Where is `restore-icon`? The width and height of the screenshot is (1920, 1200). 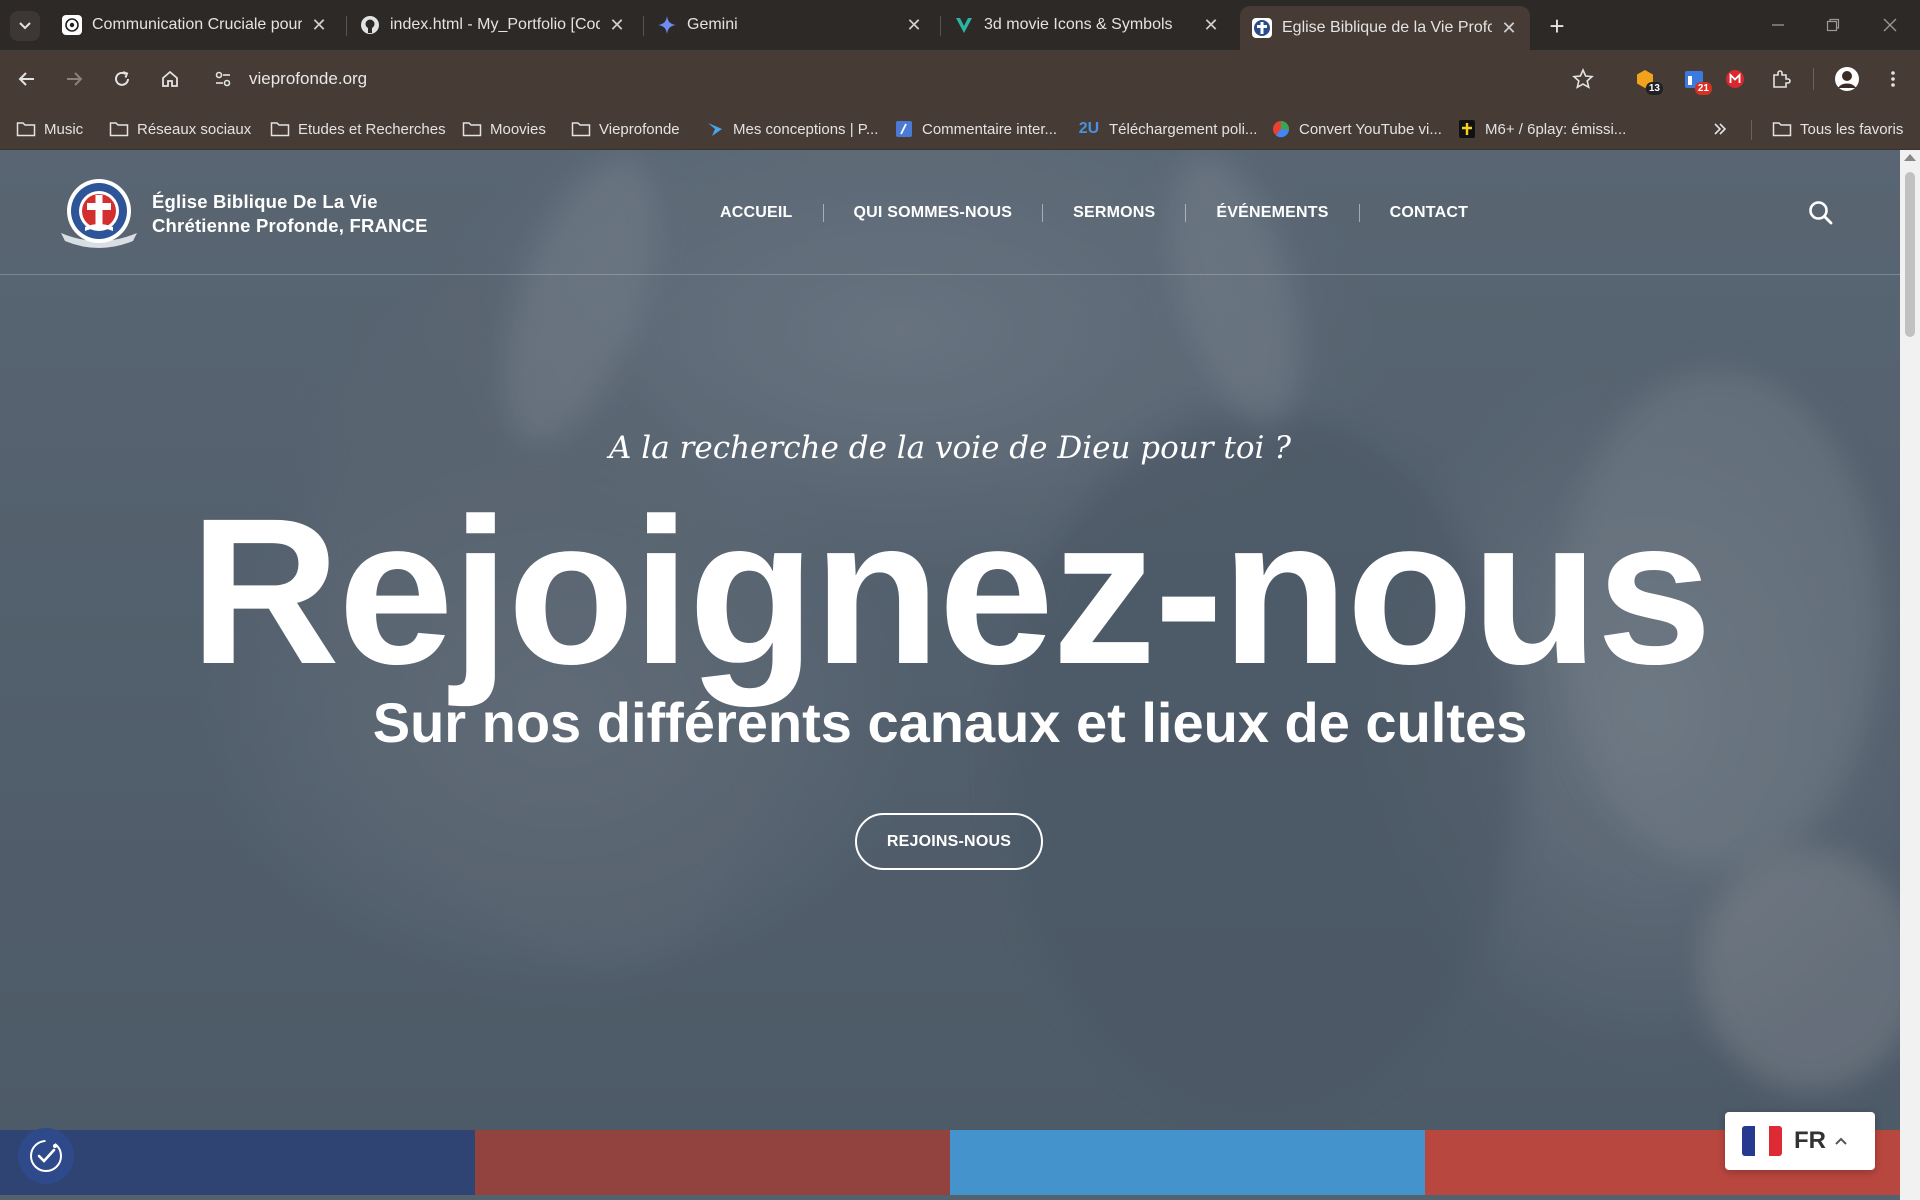 restore-icon is located at coordinates (1833, 25).